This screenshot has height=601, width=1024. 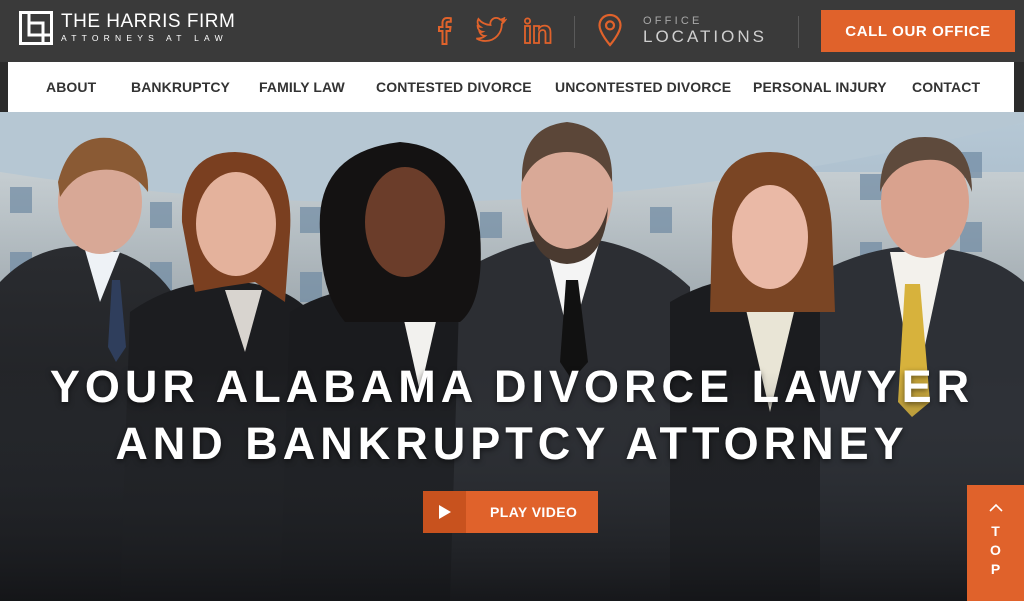 What do you see at coordinates (148, 21) in the screenshot?
I see `brand-name: THE HARRIS FIRM` at bounding box center [148, 21].